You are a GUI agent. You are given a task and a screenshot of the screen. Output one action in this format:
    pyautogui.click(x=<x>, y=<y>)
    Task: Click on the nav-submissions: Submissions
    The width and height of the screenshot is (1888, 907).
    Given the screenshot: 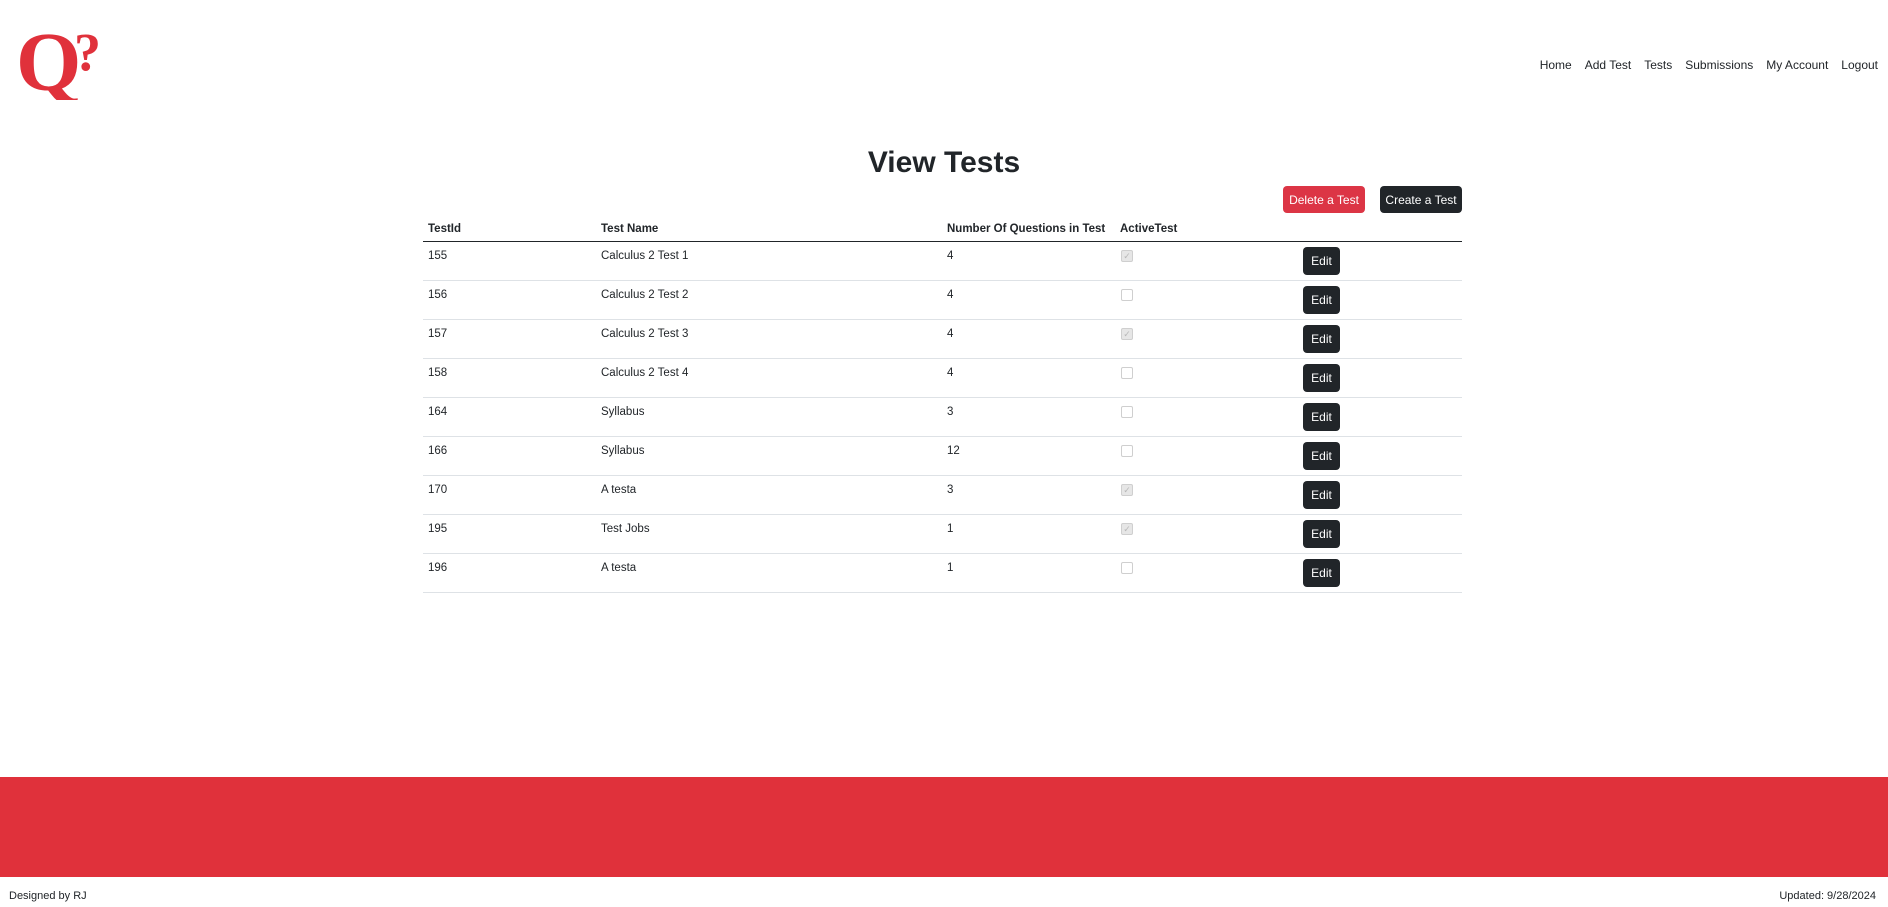 What is the action you would take?
    pyautogui.click(x=1719, y=65)
    